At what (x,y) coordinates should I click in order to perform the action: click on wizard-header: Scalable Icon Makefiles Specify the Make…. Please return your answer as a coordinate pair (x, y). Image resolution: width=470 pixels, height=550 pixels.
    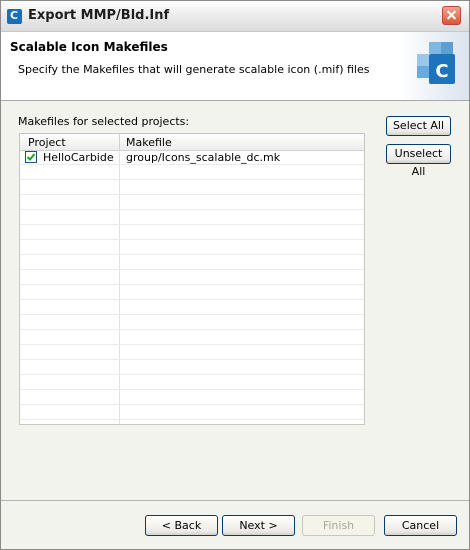
    Looking at the image, I should click on (235, 66).